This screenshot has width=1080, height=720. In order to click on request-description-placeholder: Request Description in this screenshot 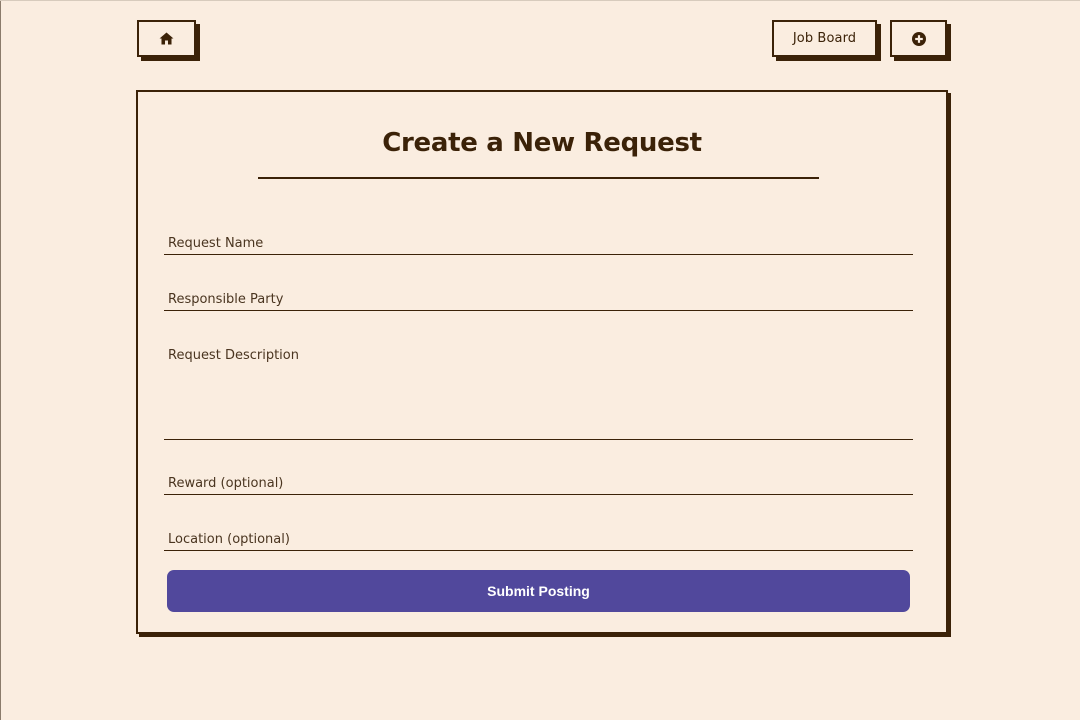, I will do `click(233, 355)`.